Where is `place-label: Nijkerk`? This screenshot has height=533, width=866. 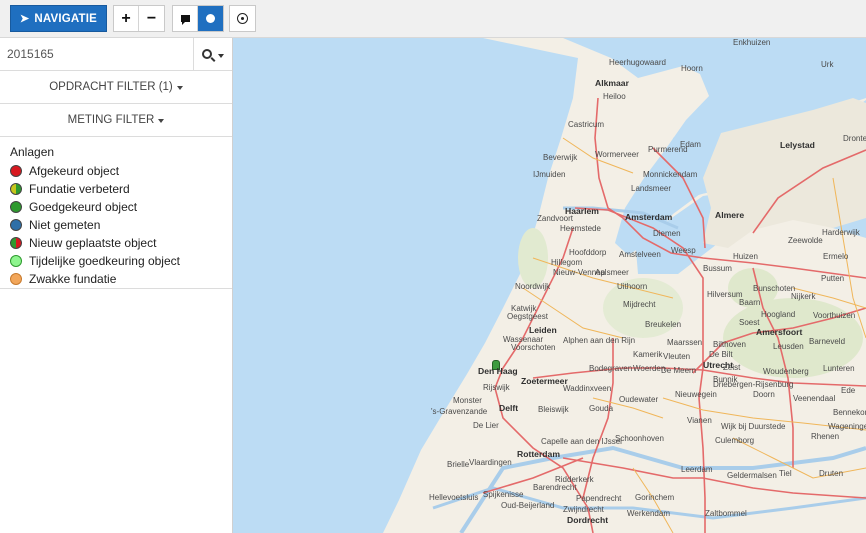
place-label: Nijkerk is located at coordinates (803, 296).